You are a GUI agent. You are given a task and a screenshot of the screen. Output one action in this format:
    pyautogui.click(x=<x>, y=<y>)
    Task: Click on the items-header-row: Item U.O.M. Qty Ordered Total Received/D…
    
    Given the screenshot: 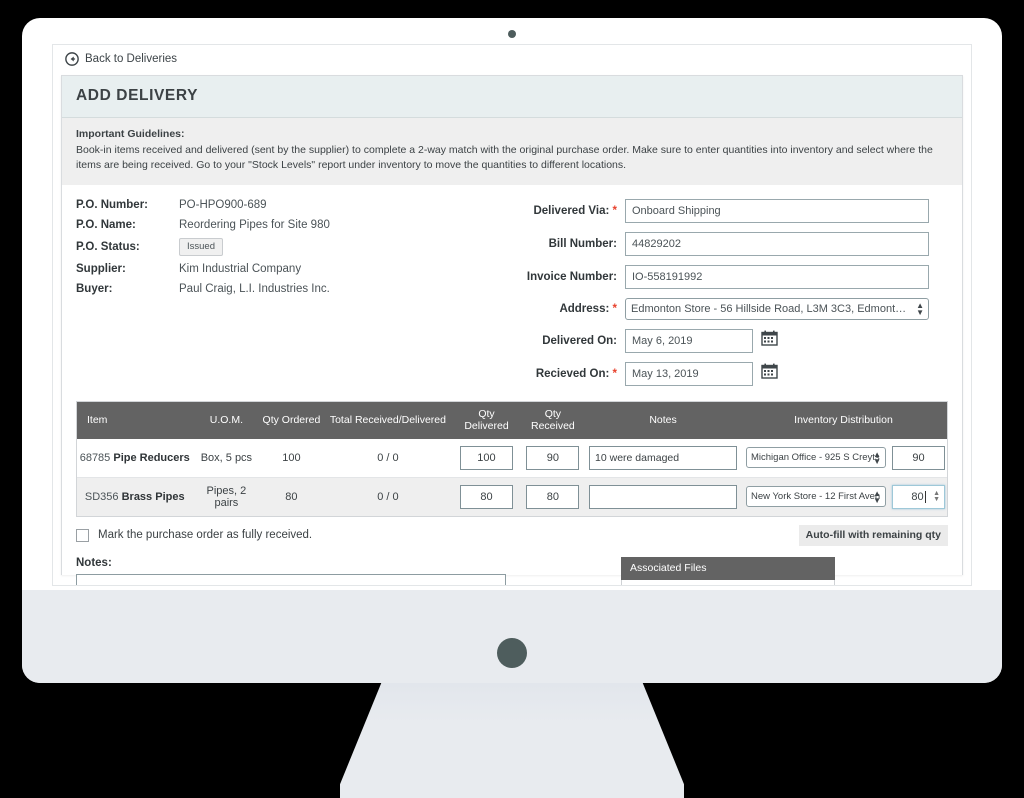 What is the action you would take?
    pyautogui.click(x=512, y=420)
    